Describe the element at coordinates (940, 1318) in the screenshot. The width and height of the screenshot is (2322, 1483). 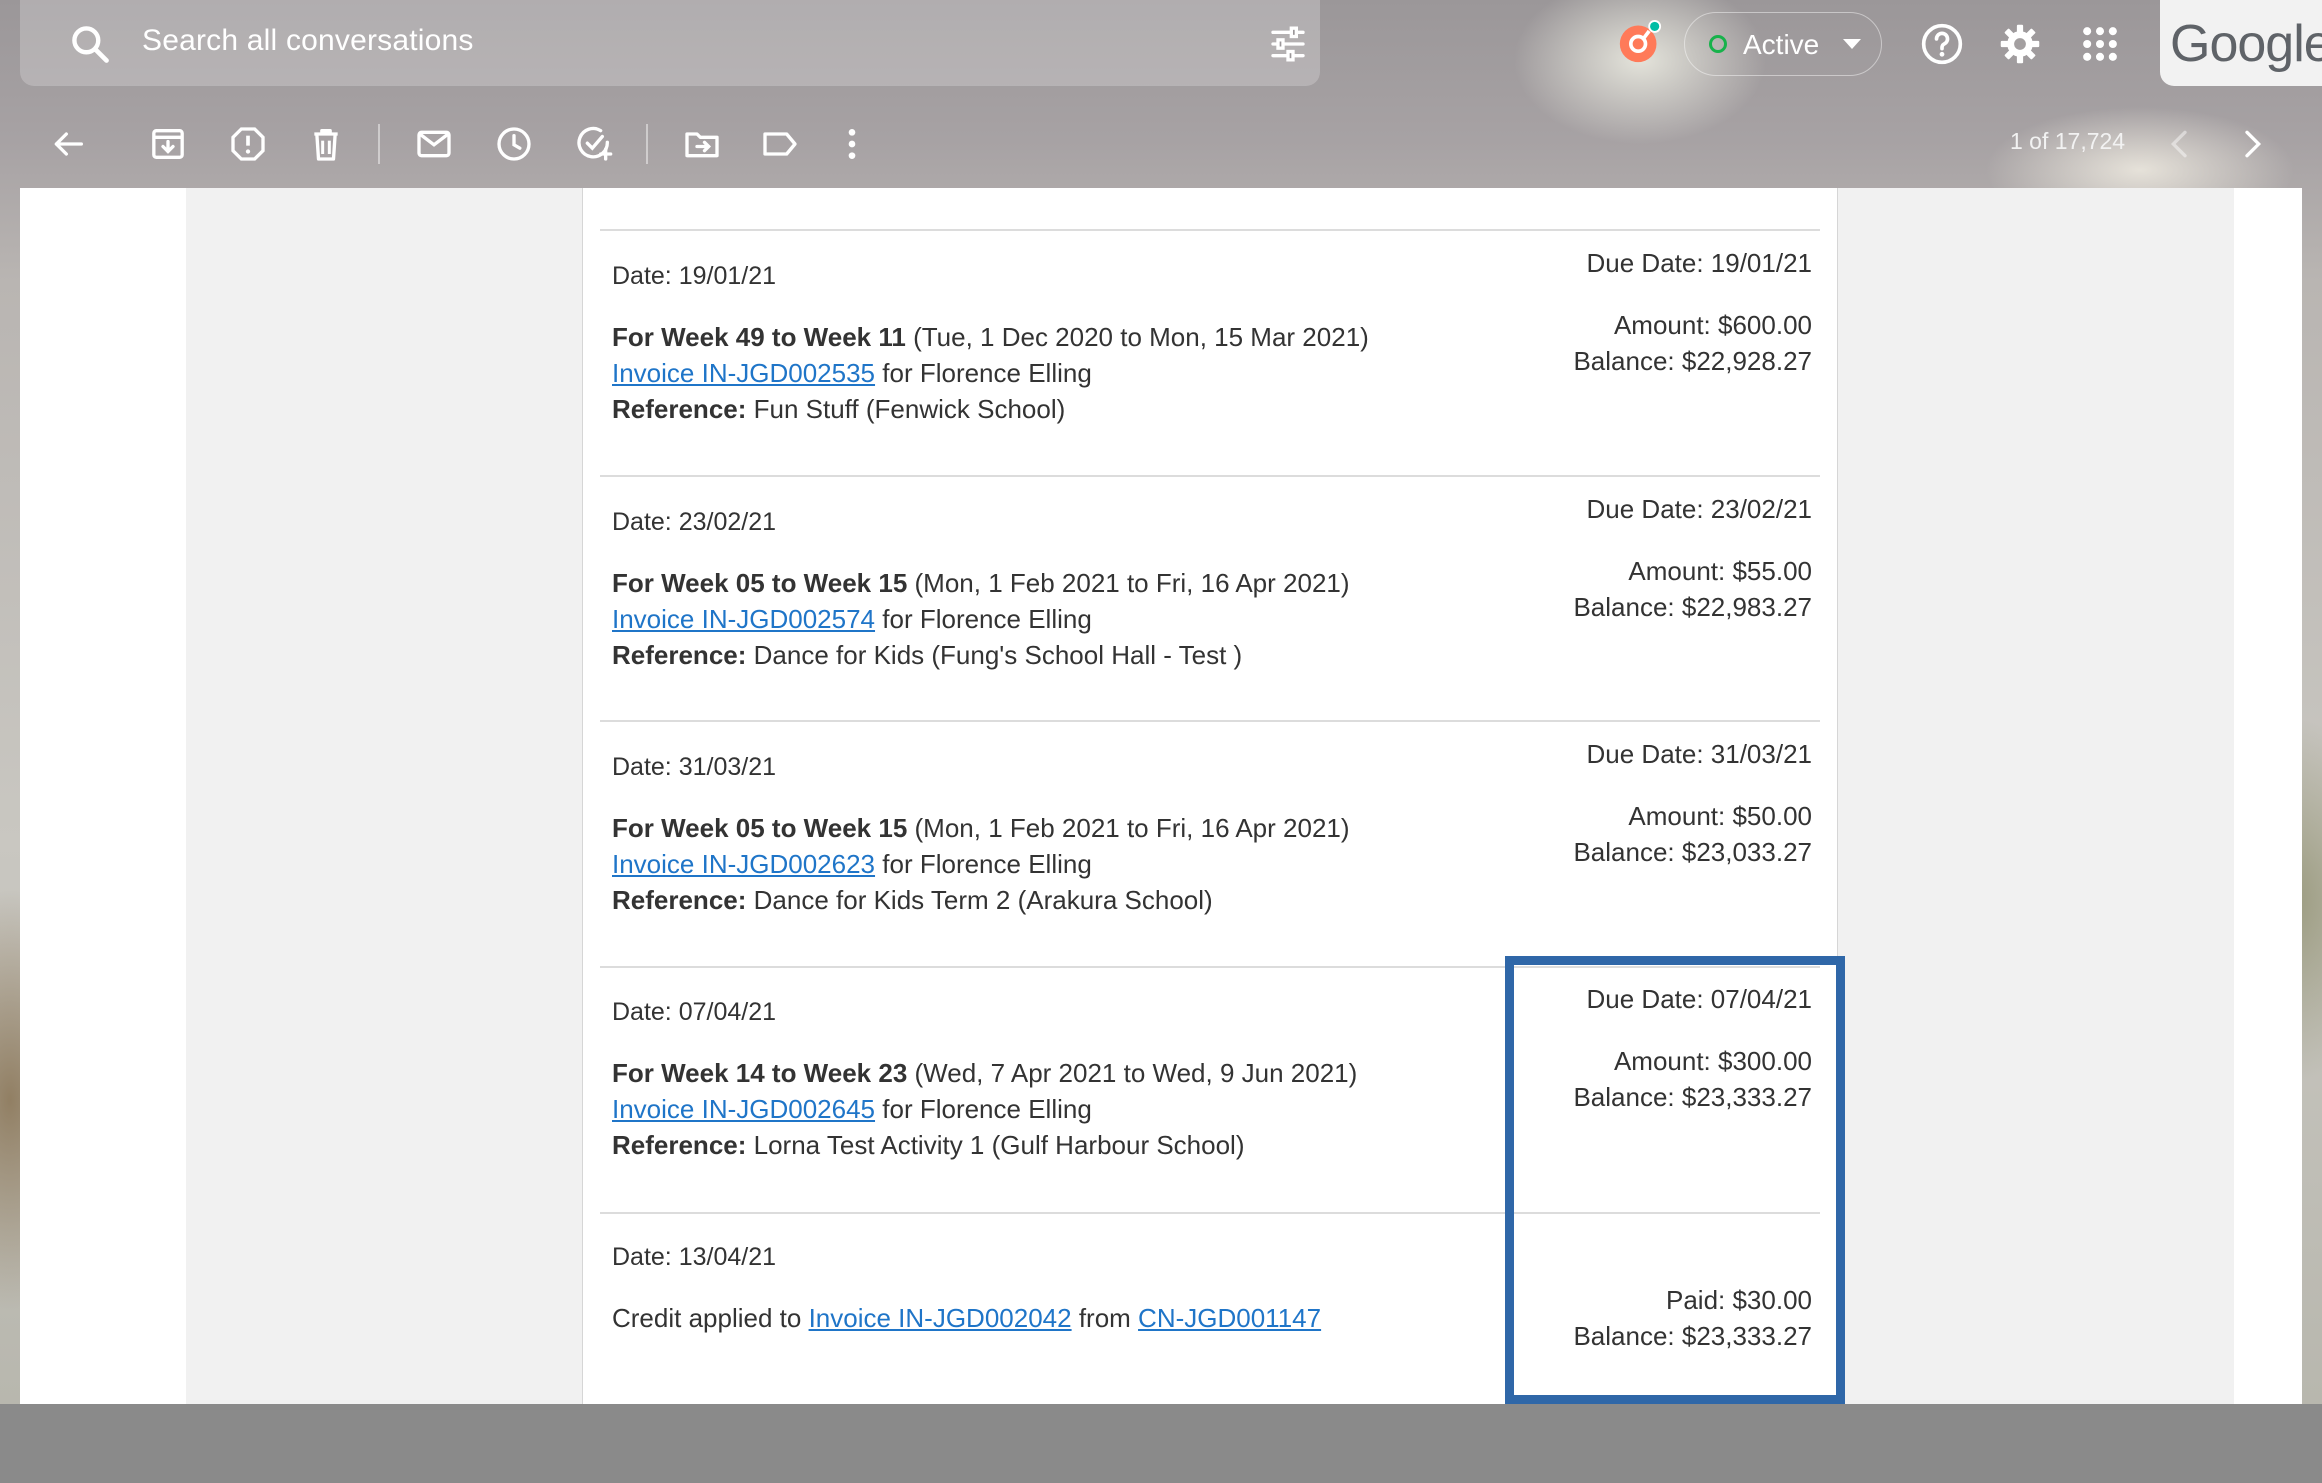
I see `invoice-link: Invoice IN-JGD002042` at that location.